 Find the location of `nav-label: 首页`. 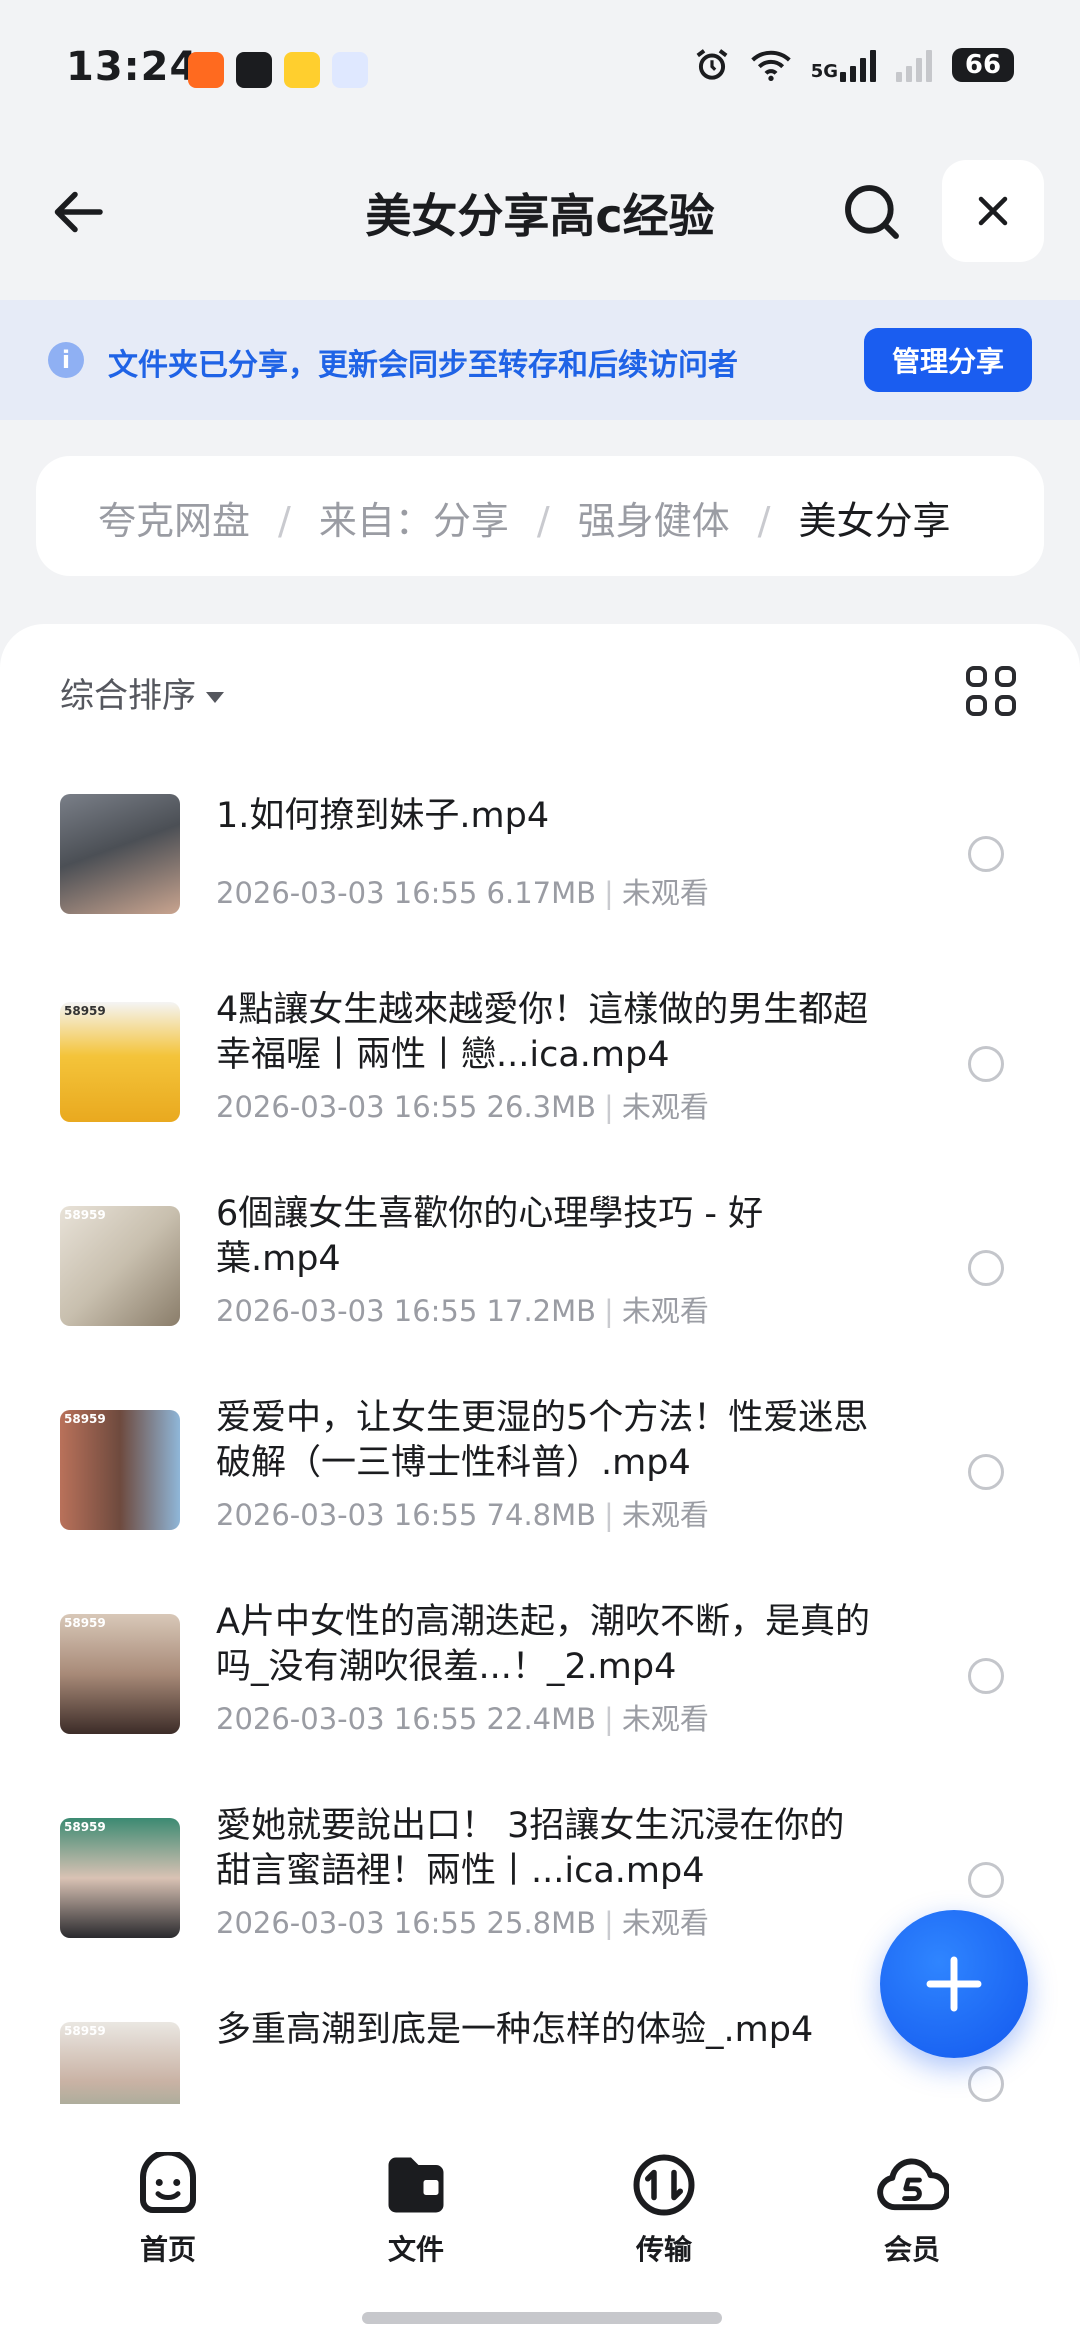

nav-label: 首页 is located at coordinates (167, 2249).